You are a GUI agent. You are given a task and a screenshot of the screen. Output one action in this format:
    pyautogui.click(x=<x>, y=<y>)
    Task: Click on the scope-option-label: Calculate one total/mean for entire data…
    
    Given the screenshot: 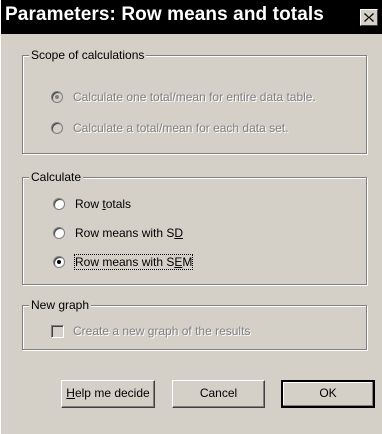 What is the action you would take?
    pyautogui.click(x=194, y=97)
    